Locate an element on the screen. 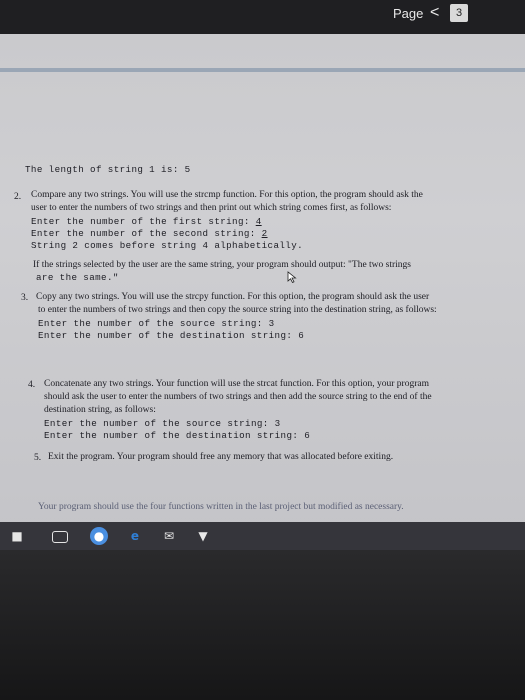  item-2-prompt-1-value: 4 is located at coordinates (258, 221).